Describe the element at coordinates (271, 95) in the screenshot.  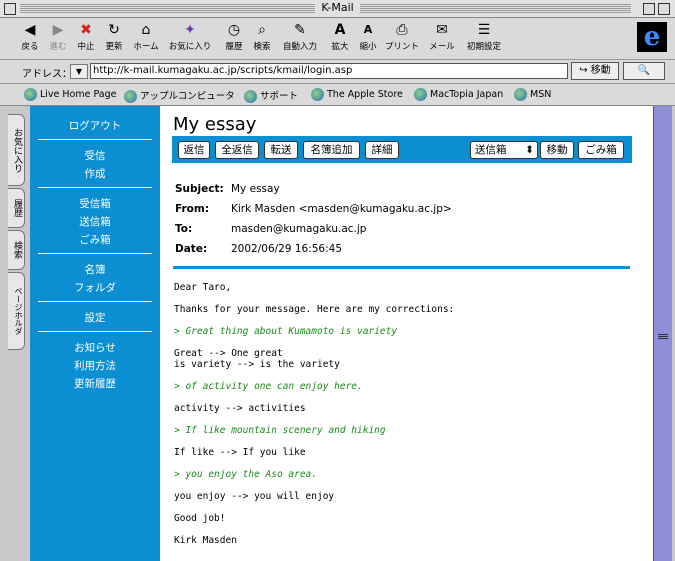
I see `favorite-link: サポート` at that location.